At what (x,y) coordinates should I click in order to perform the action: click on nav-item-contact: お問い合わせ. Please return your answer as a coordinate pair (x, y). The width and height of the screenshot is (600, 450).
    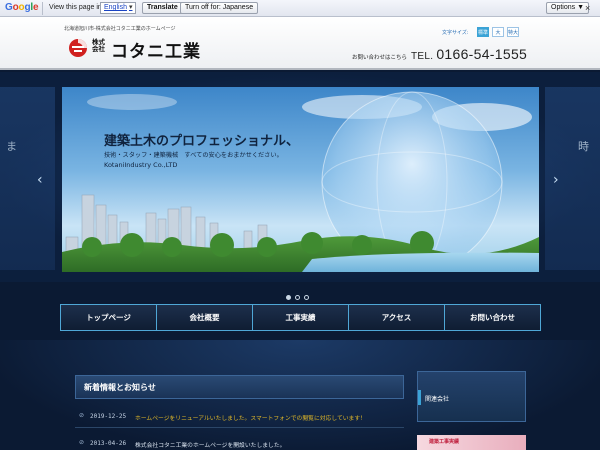
    Looking at the image, I should click on (492, 317).